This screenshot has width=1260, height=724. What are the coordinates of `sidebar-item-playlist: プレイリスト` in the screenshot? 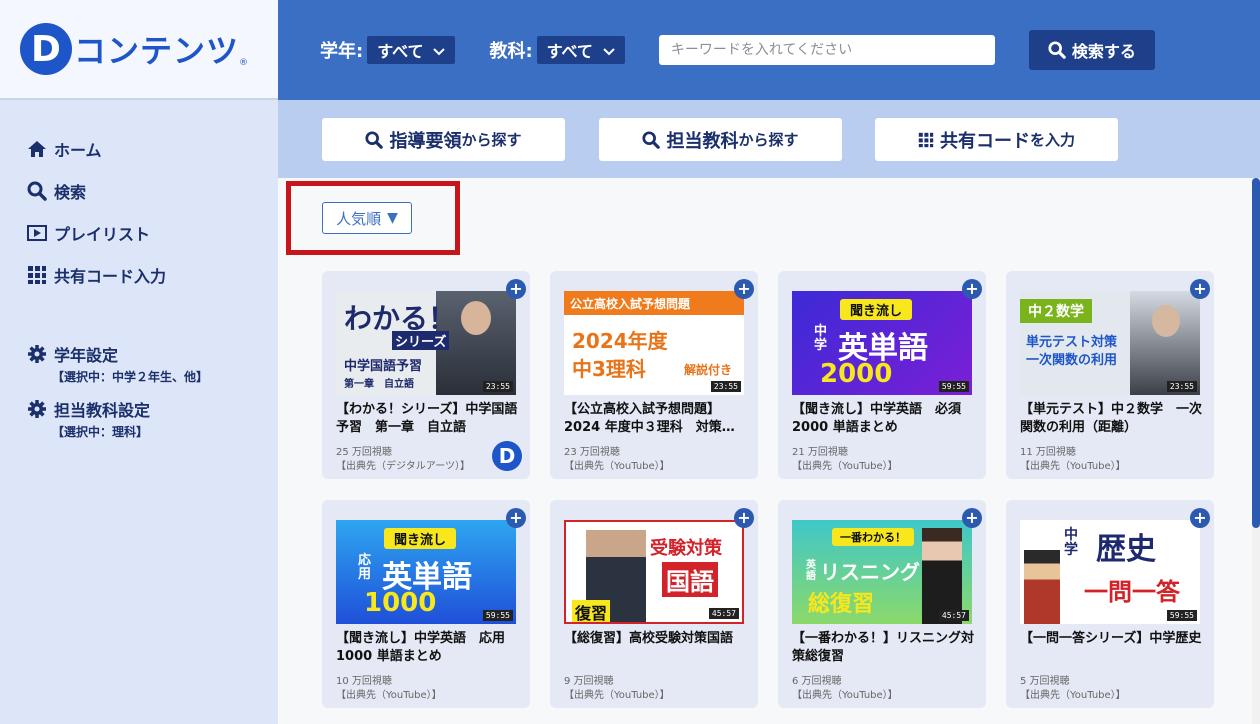 It's located at (139, 233).